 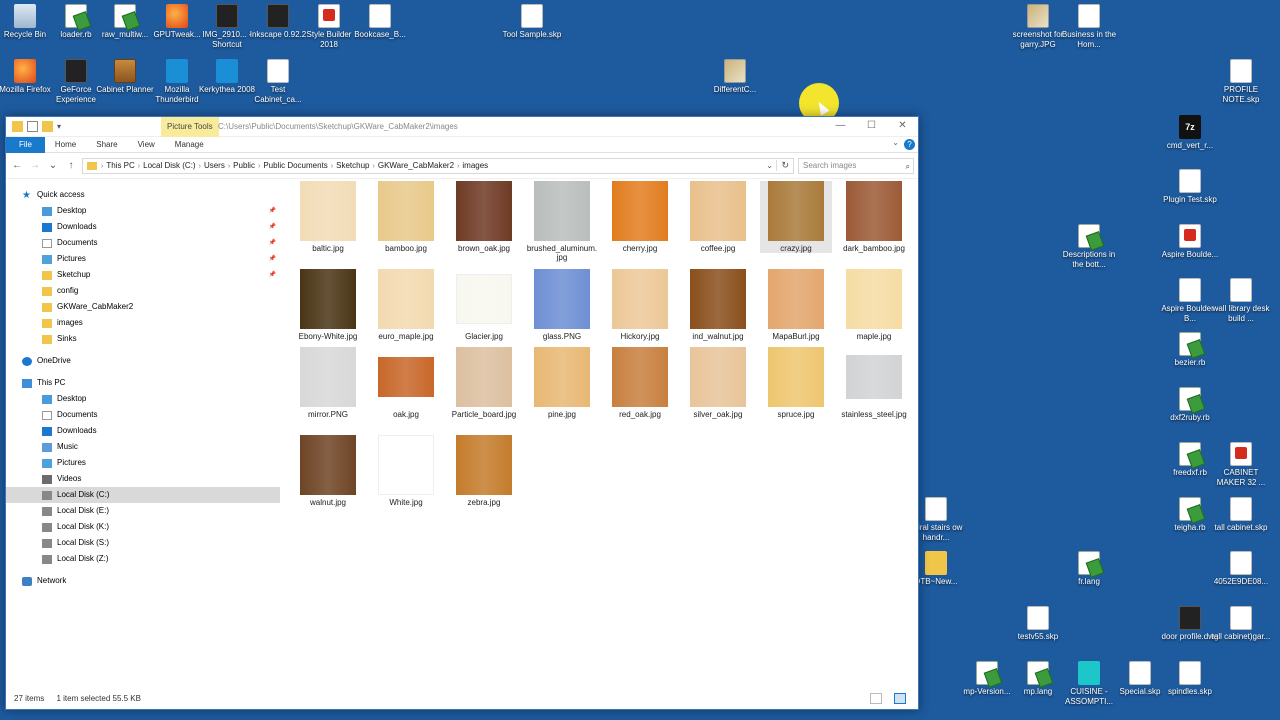 What do you see at coordinates (900, 698) in the screenshot?
I see `large-icons-view-button` at bounding box center [900, 698].